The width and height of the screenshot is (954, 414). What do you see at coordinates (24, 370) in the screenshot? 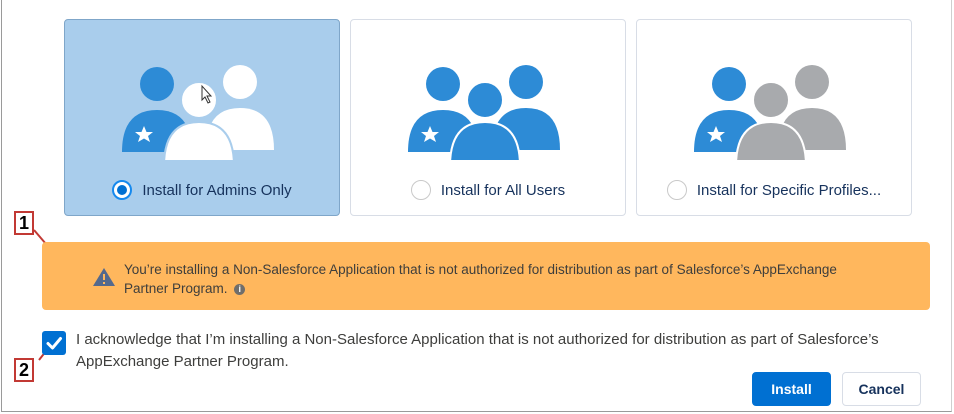
I see `callout-2: 2` at bounding box center [24, 370].